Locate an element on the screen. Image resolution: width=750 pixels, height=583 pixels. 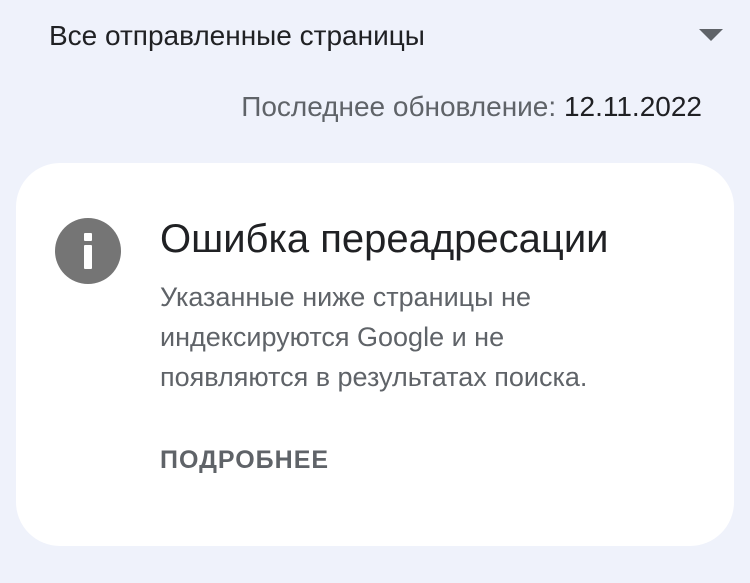
card-description-line: появляются в результатах поиска. is located at coordinates (374, 377).